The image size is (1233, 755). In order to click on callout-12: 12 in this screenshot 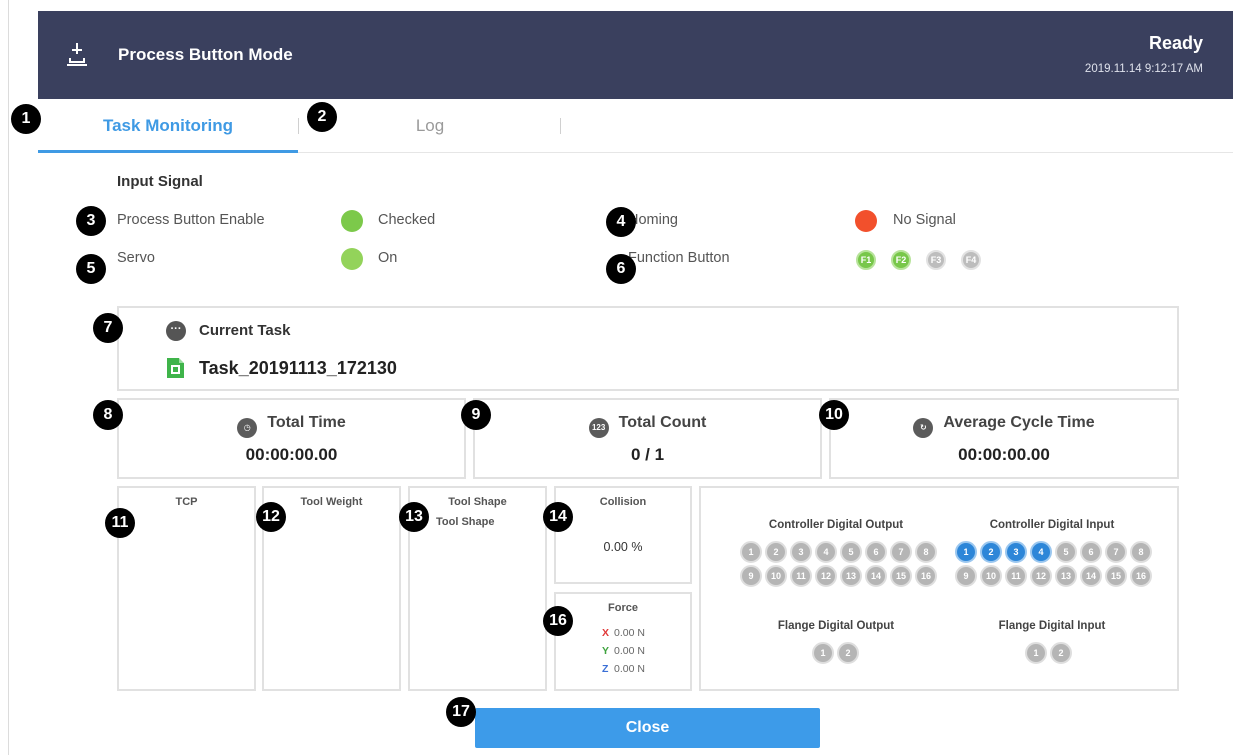, I will do `click(271, 517)`.